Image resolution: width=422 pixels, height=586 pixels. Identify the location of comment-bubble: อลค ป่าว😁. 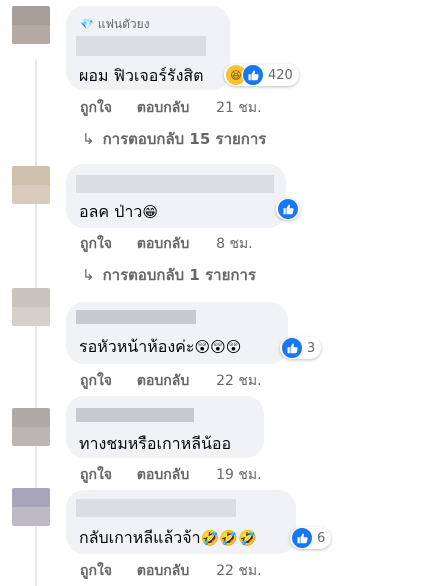
(176, 196).